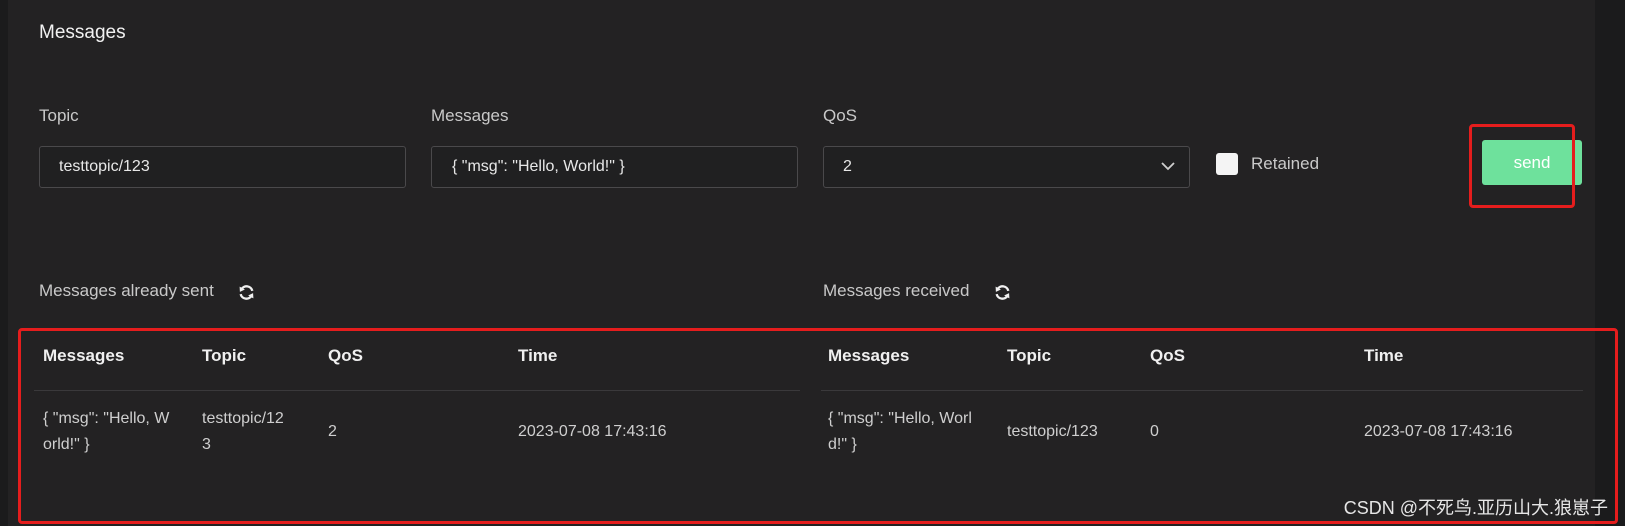 This screenshot has height=526, width=1625. I want to click on topic-label: Topic, so click(59, 115).